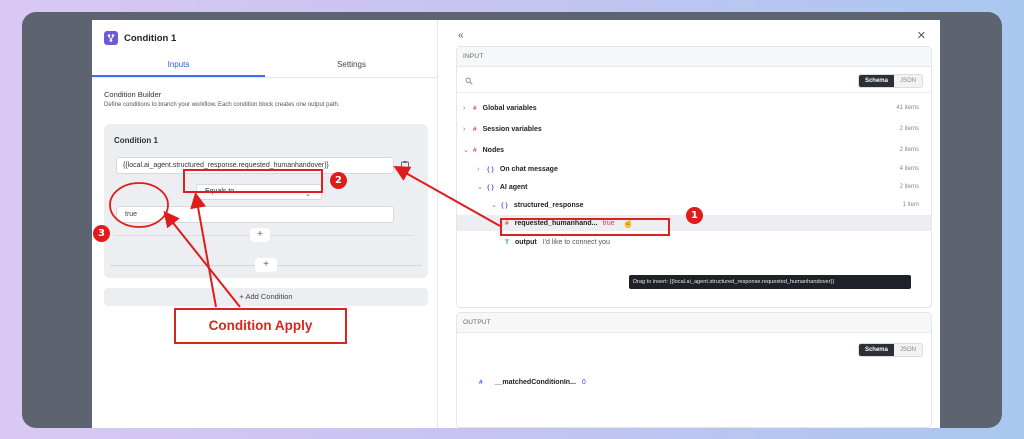 The height and width of the screenshot is (439, 1024). Describe the element at coordinates (696, 129) in the screenshot. I see `tree-item-session-variables: › # Session variables 2 items` at that location.